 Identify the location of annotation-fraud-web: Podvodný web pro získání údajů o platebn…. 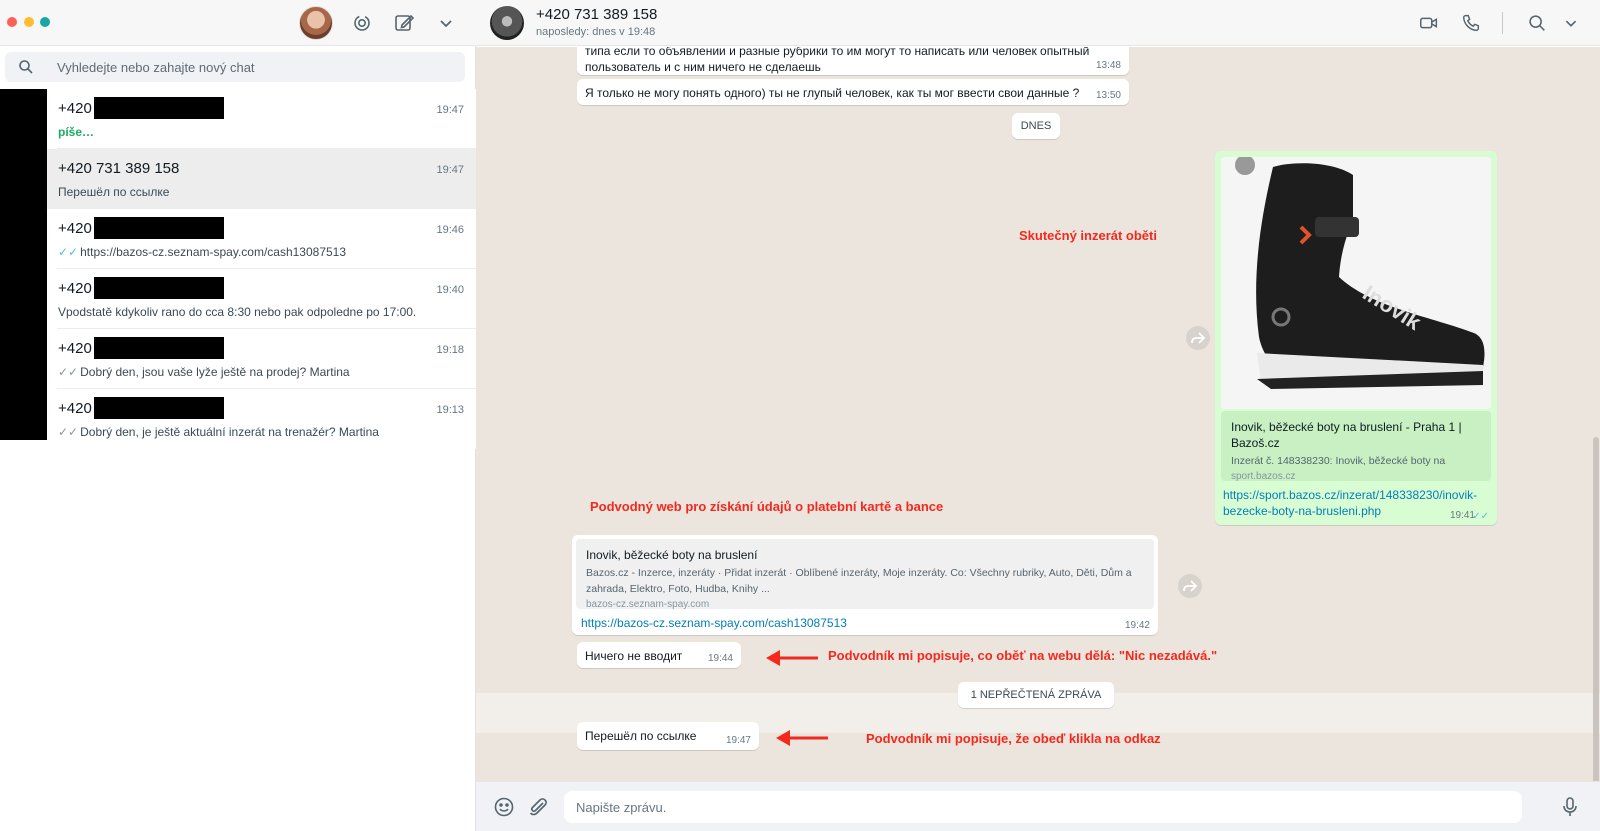
(767, 506).